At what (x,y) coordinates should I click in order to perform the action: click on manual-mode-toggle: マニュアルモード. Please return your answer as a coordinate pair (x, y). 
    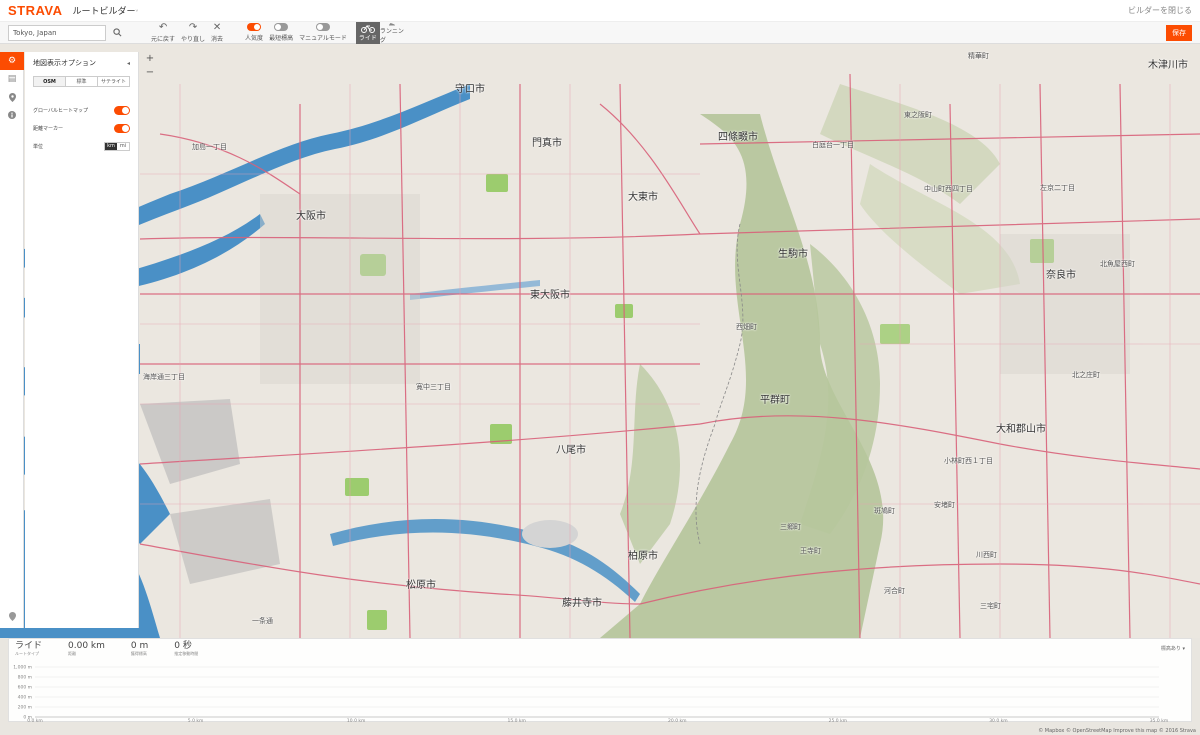
    Looking at the image, I should click on (323, 33).